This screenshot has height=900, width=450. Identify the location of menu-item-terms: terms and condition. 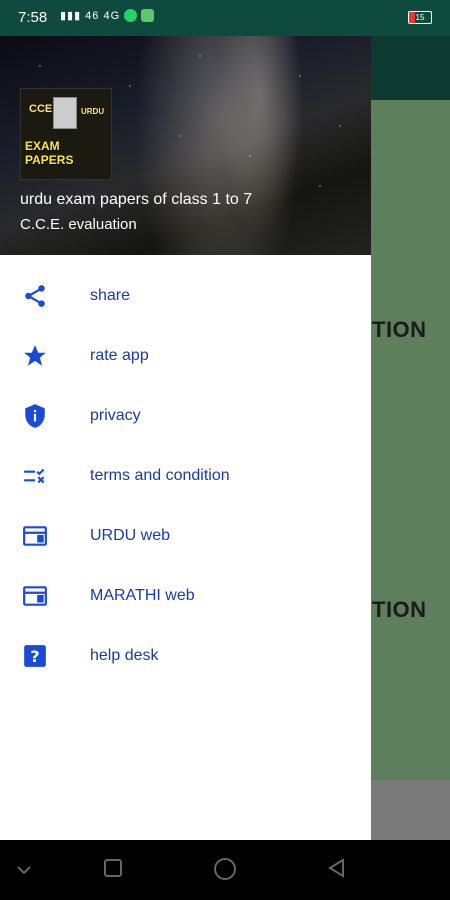
(185, 476).